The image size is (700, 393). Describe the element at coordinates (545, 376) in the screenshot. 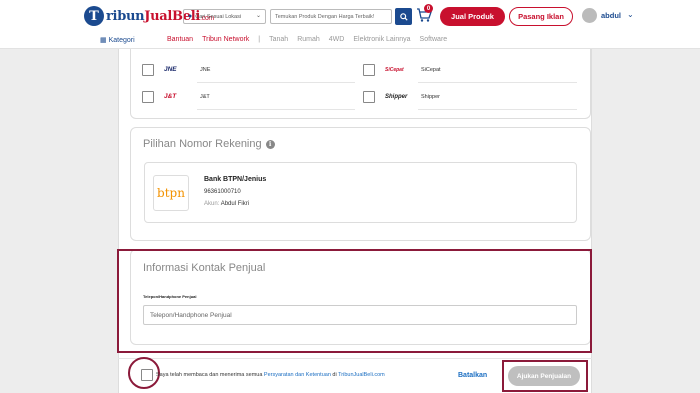

I see `highlight-box-submit` at that location.